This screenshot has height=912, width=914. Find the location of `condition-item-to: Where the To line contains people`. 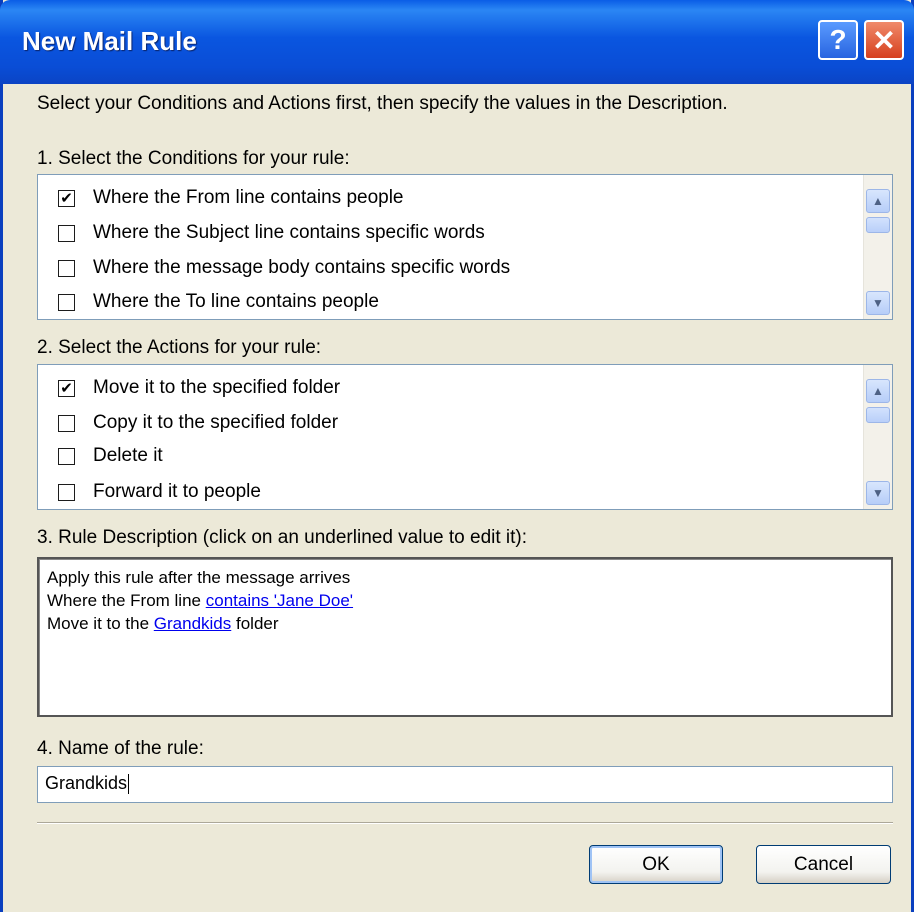

condition-item-to: Where the To line contains people is located at coordinates (218, 302).